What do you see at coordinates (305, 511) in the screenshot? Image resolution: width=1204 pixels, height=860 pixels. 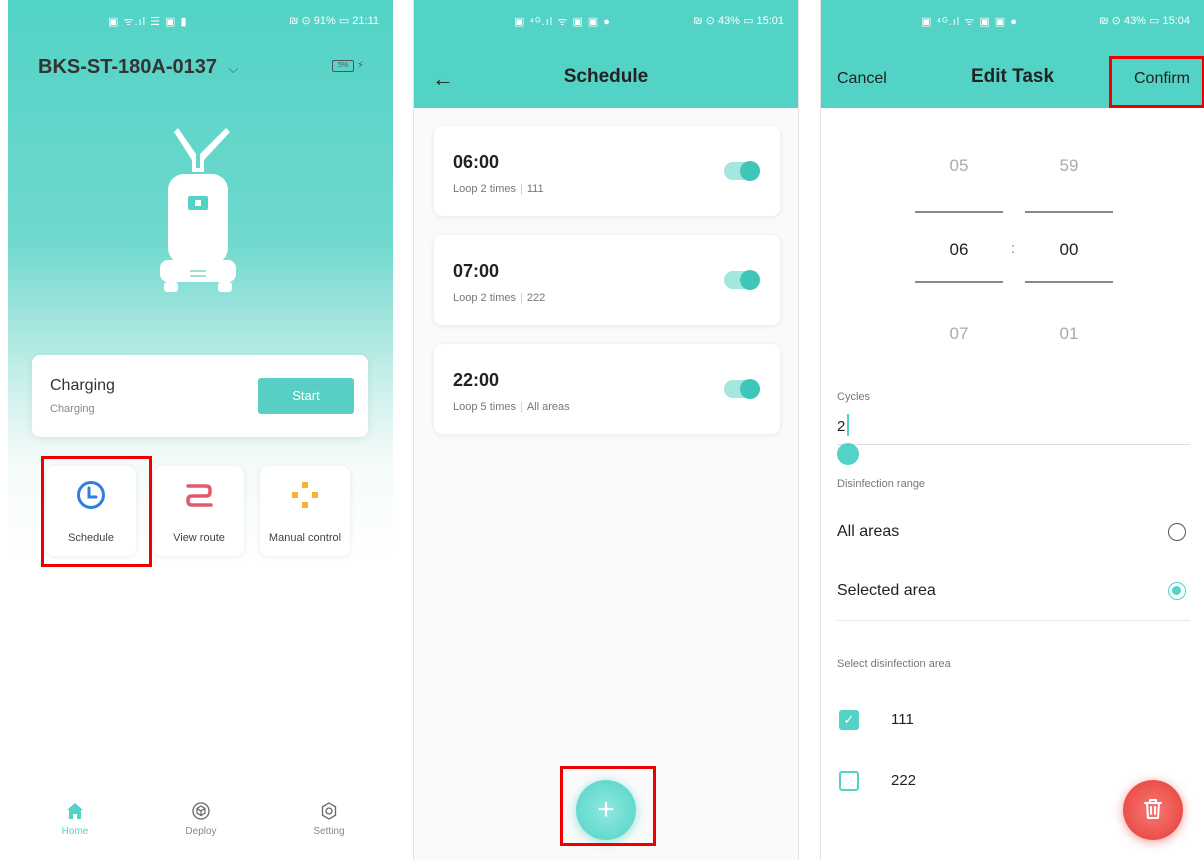 I see `manual-control-tile: Manual control` at bounding box center [305, 511].